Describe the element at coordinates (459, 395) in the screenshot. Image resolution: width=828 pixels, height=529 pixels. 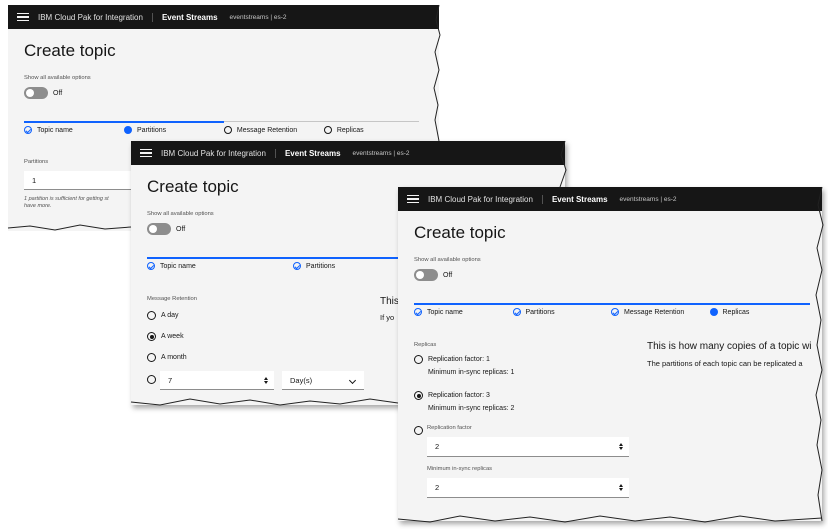
I see `option-label: Replication factor: 3` at that location.